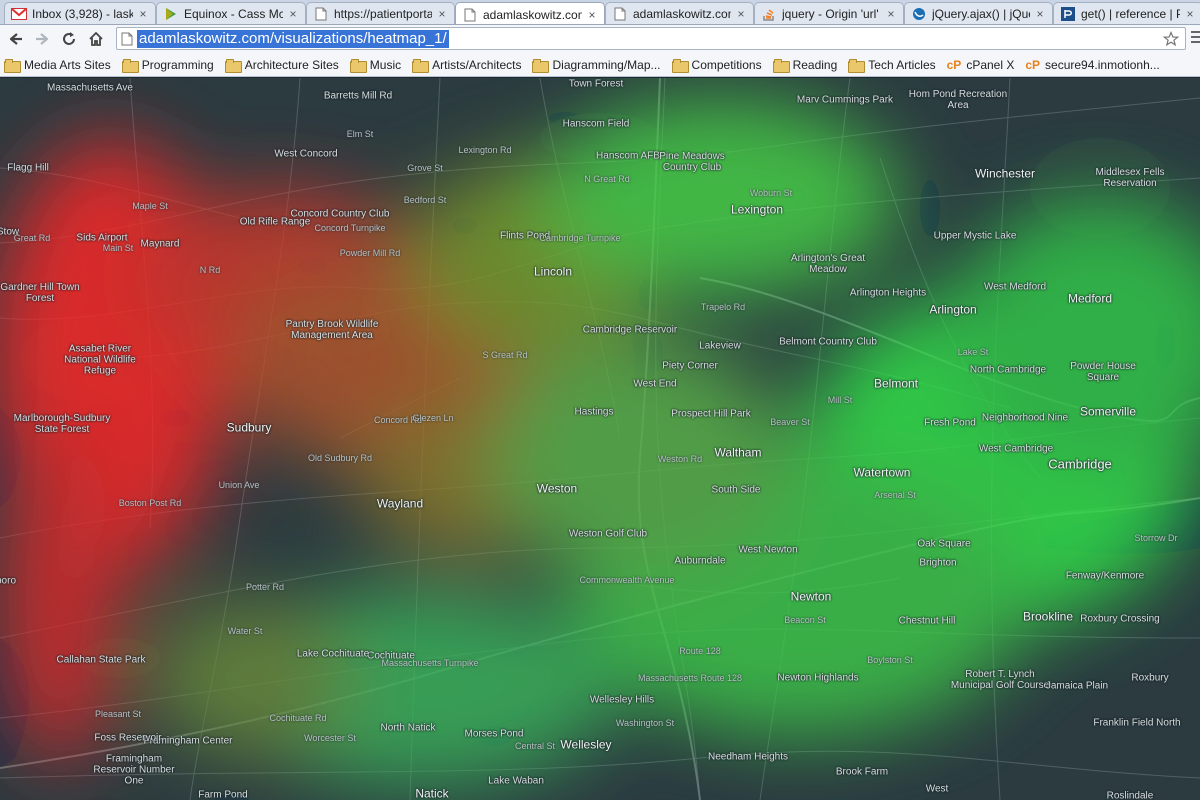 The image size is (1200, 800). I want to click on tab-3: https://patientporta ×, so click(380, 13).